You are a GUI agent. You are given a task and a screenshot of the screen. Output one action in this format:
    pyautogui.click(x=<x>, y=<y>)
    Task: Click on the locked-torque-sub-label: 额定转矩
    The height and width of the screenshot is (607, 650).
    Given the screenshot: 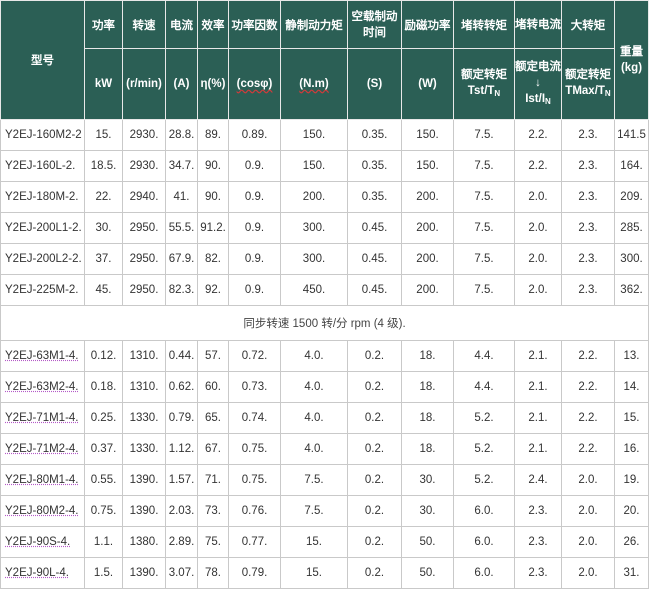 What is the action you would take?
    pyautogui.click(x=484, y=74)
    